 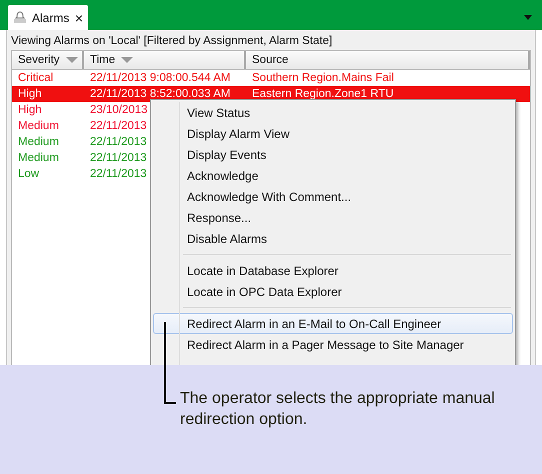 I want to click on menu-item: Redirect Alarm in a Pager Message to Site Manager, so click(x=333, y=344).